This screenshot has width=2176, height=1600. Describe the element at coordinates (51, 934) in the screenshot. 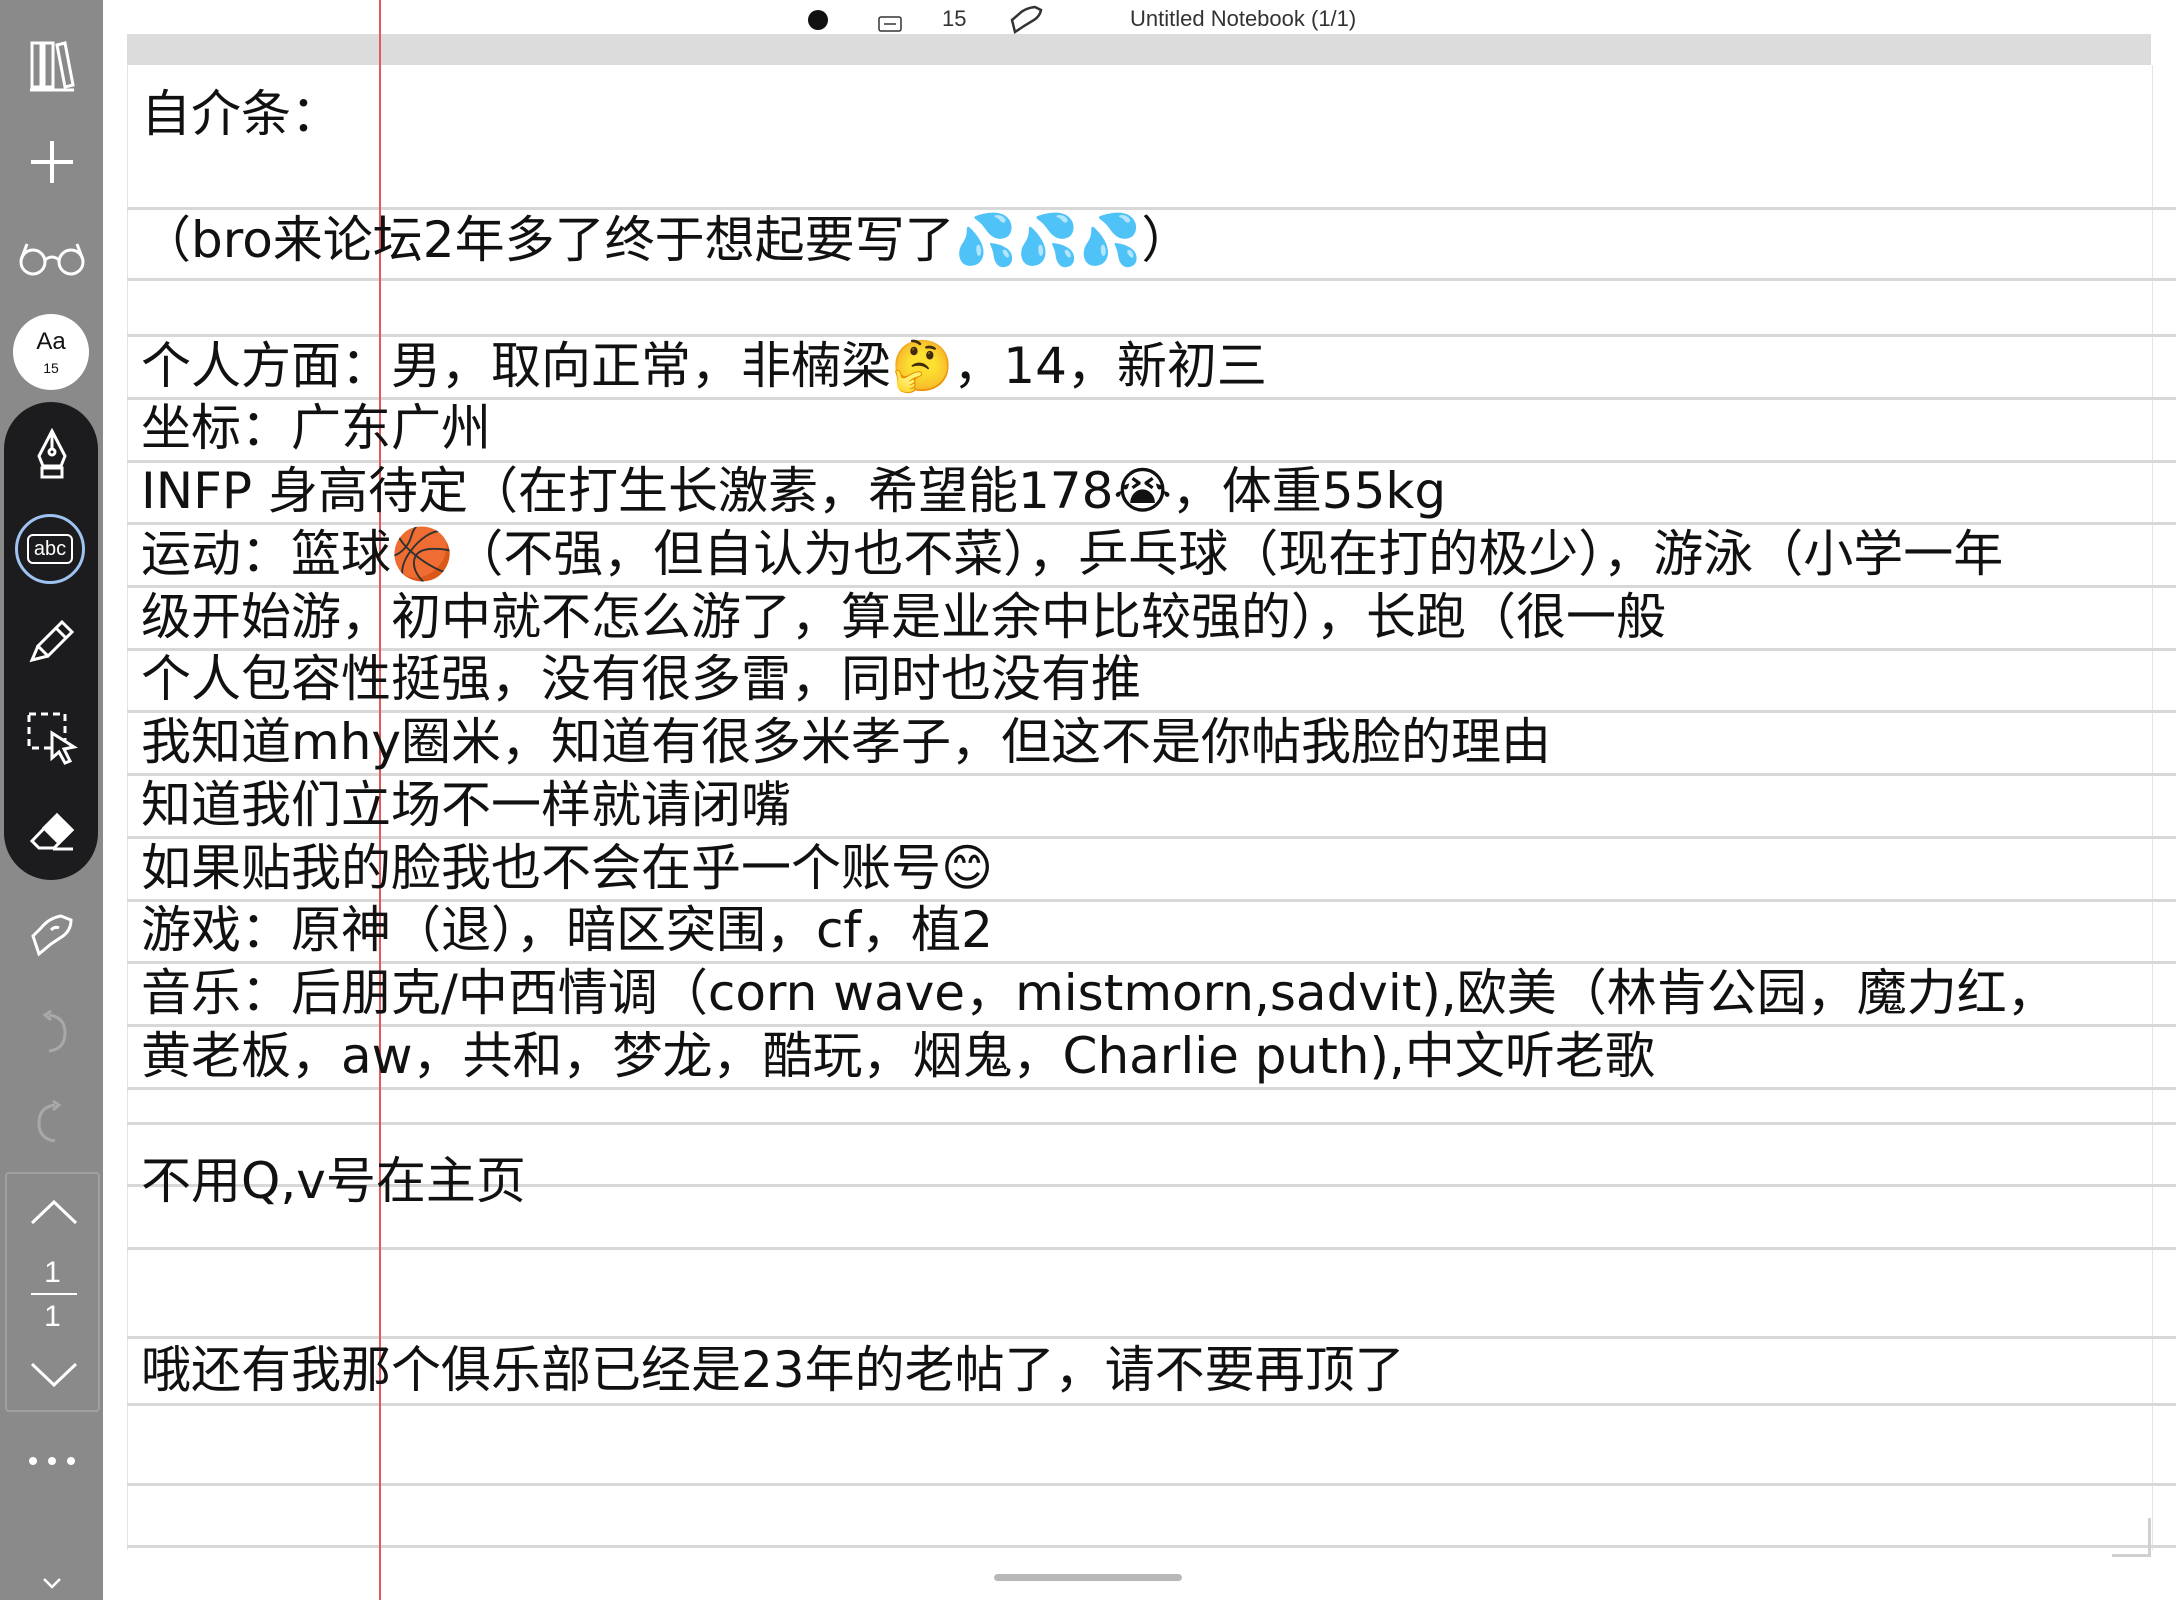

I see `shapes-icon` at that location.